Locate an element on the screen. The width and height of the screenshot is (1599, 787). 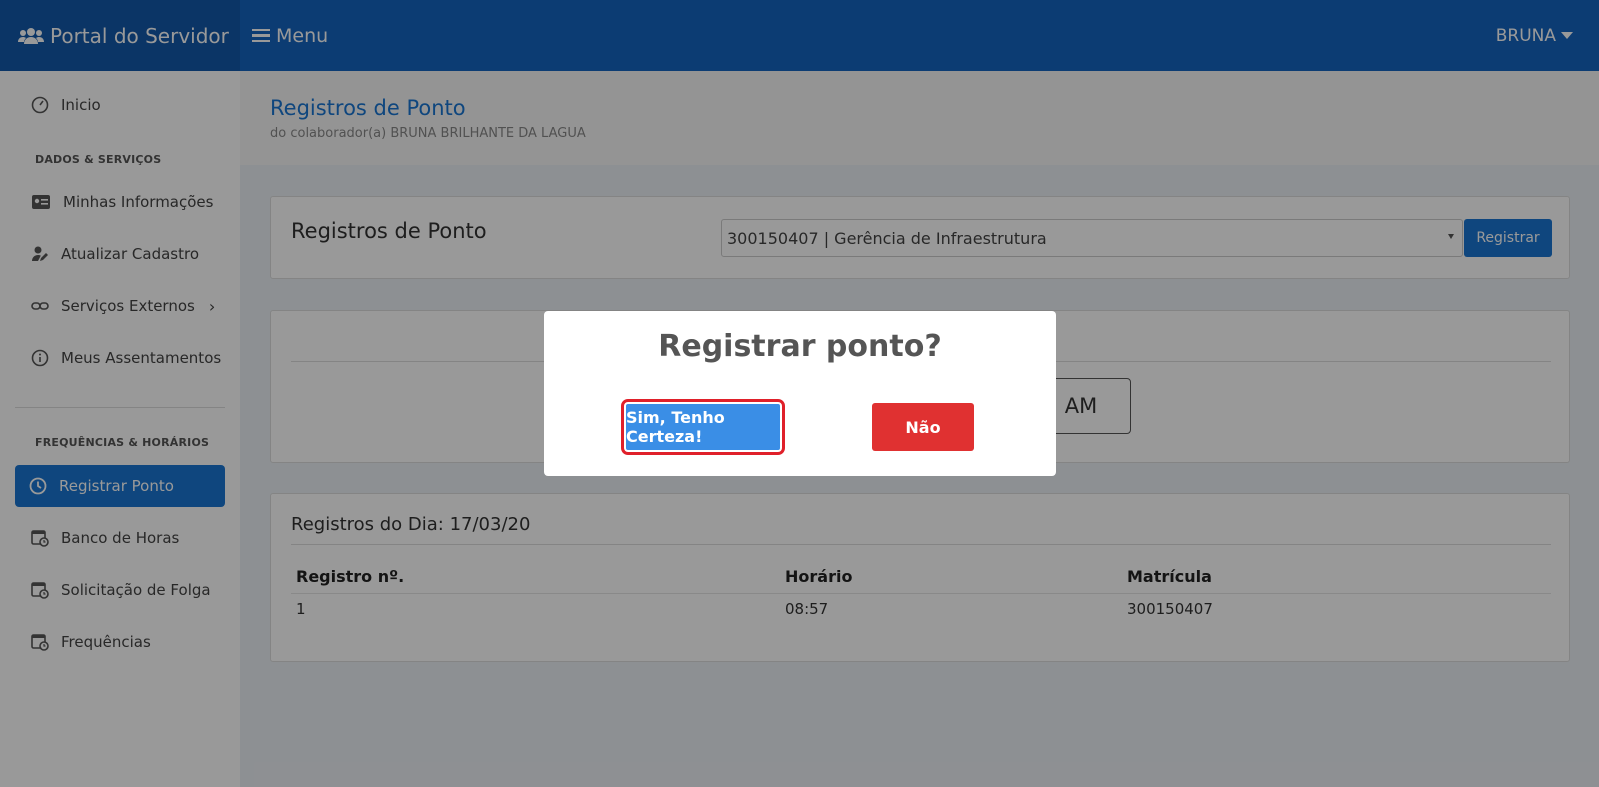
confirm-dialog: Registrar ponto? Sim, Tenho Certeza! Não is located at coordinates (800, 393).